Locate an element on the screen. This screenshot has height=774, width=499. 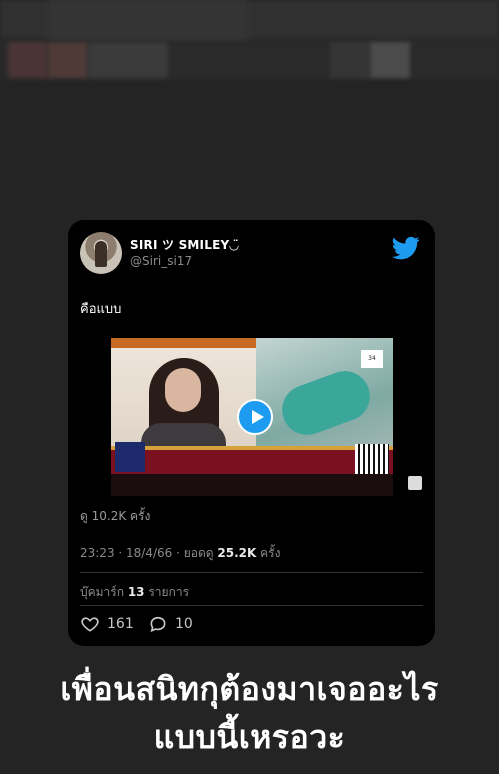
bookmarks-count: 13 is located at coordinates (136, 592).